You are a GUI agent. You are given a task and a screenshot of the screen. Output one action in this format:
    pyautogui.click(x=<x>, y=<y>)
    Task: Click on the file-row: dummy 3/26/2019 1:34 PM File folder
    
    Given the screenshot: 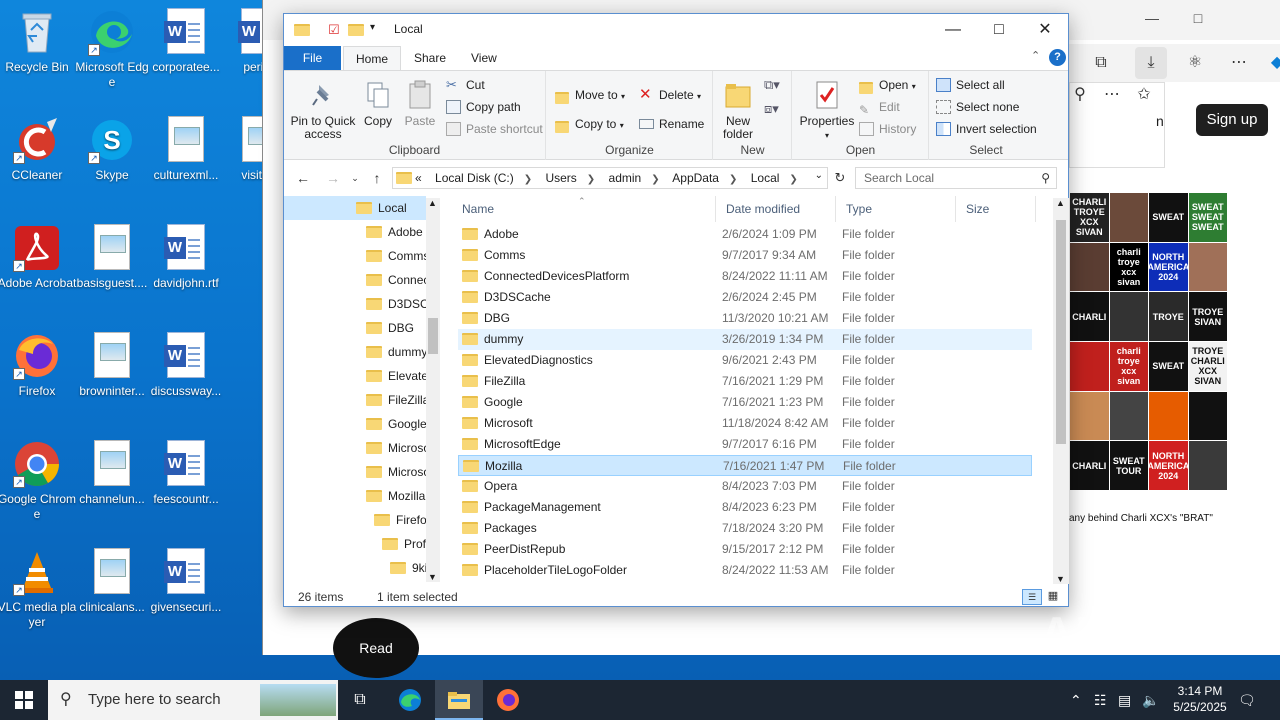 What is the action you would take?
    pyautogui.click(x=745, y=339)
    